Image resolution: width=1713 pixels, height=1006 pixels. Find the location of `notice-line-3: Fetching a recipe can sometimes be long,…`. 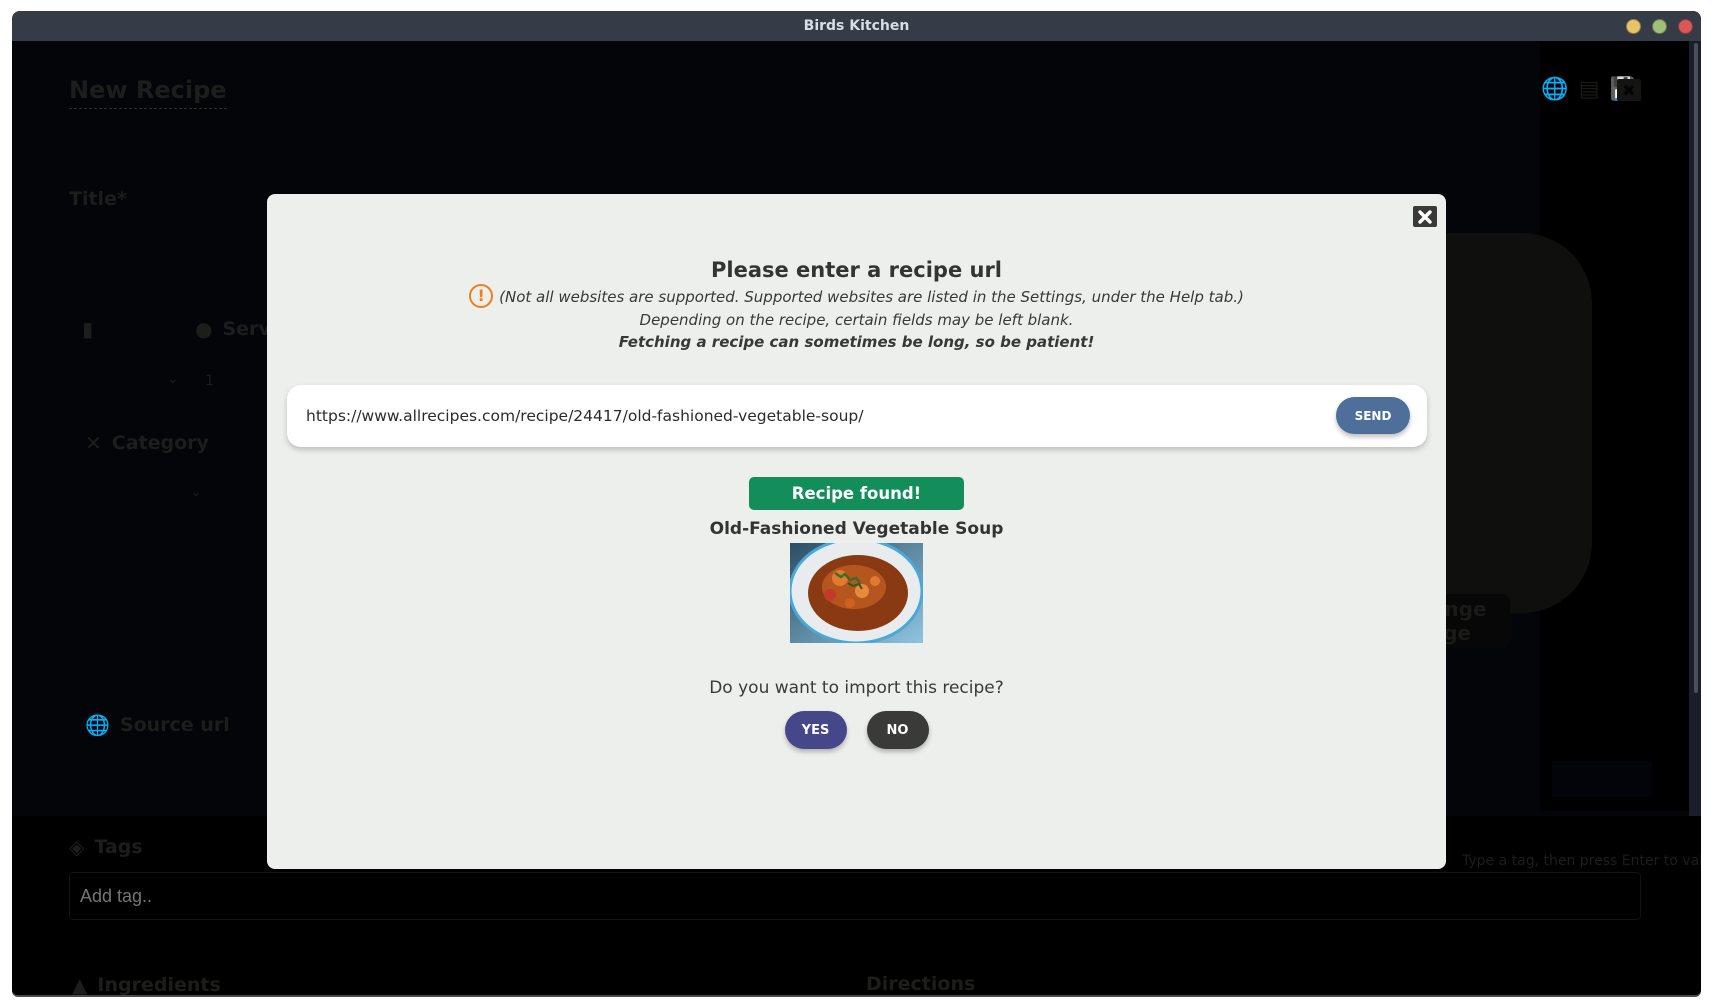

notice-line-3: Fetching a recipe can sometimes be long,… is located at coordinates (856, 342).